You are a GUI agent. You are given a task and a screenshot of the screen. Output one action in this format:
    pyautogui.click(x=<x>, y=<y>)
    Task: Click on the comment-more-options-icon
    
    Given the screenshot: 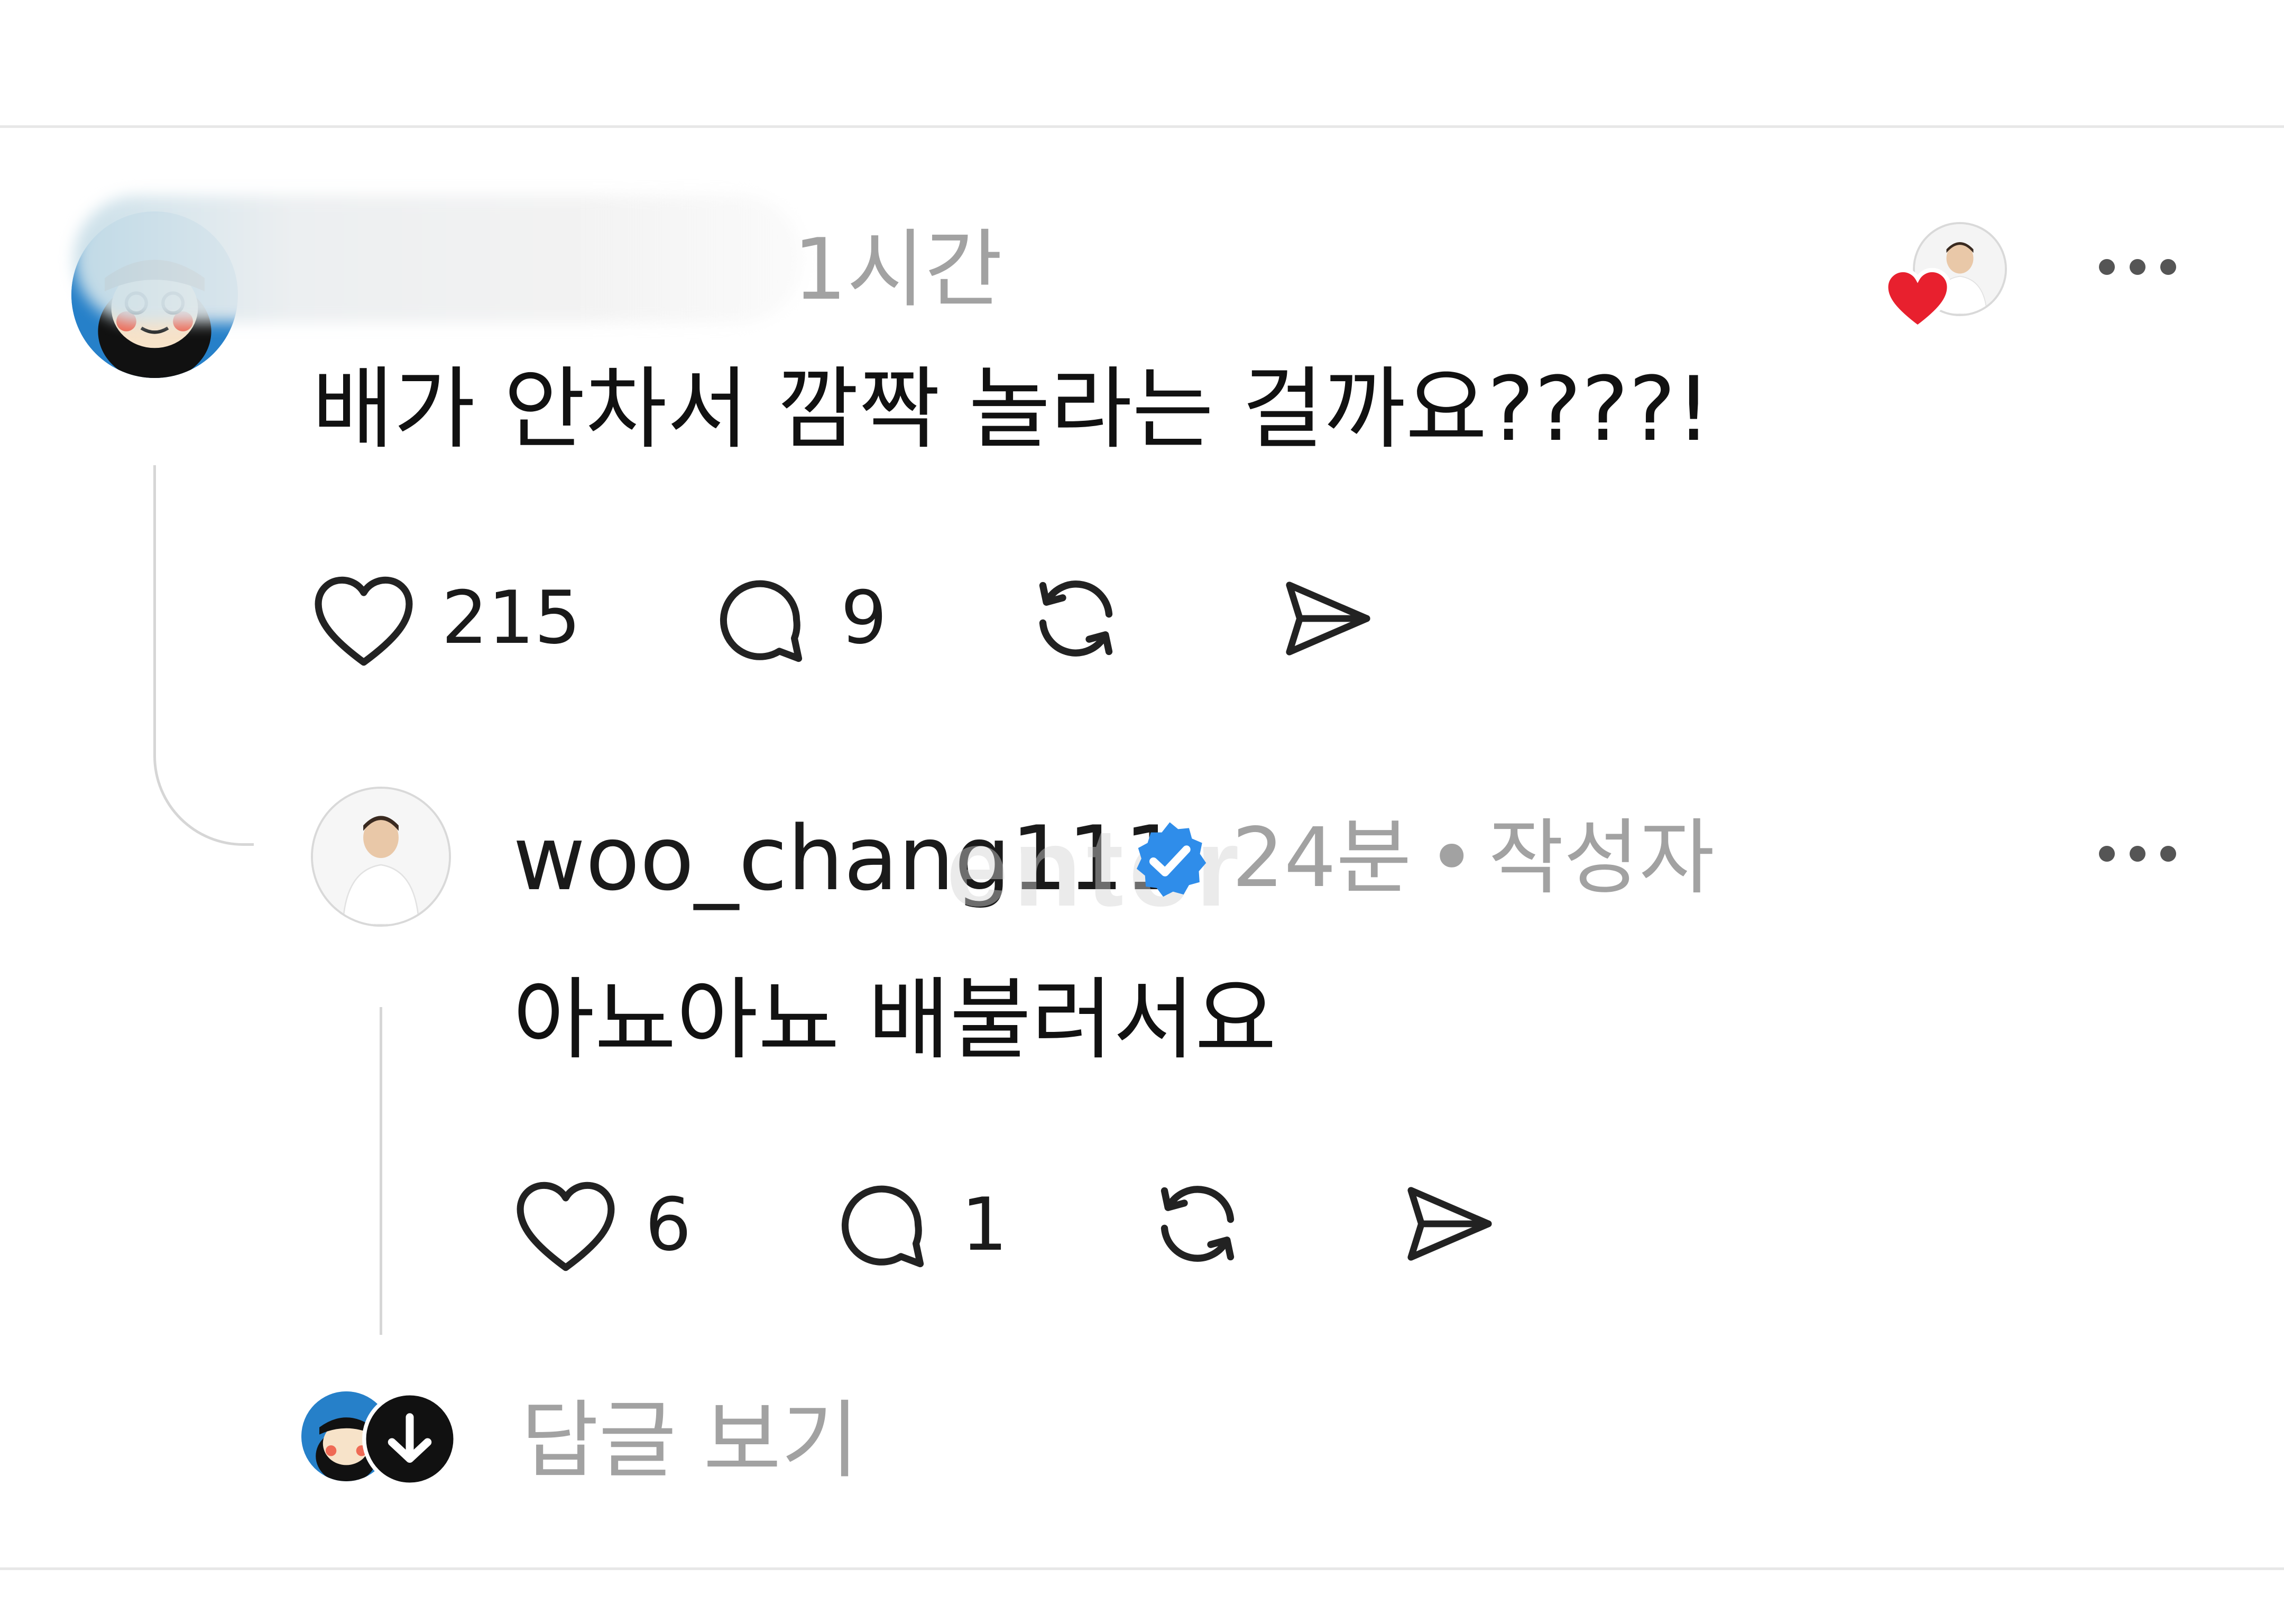 What is the action you would take?
    pyautogui.click(x=2137, y=267)
    